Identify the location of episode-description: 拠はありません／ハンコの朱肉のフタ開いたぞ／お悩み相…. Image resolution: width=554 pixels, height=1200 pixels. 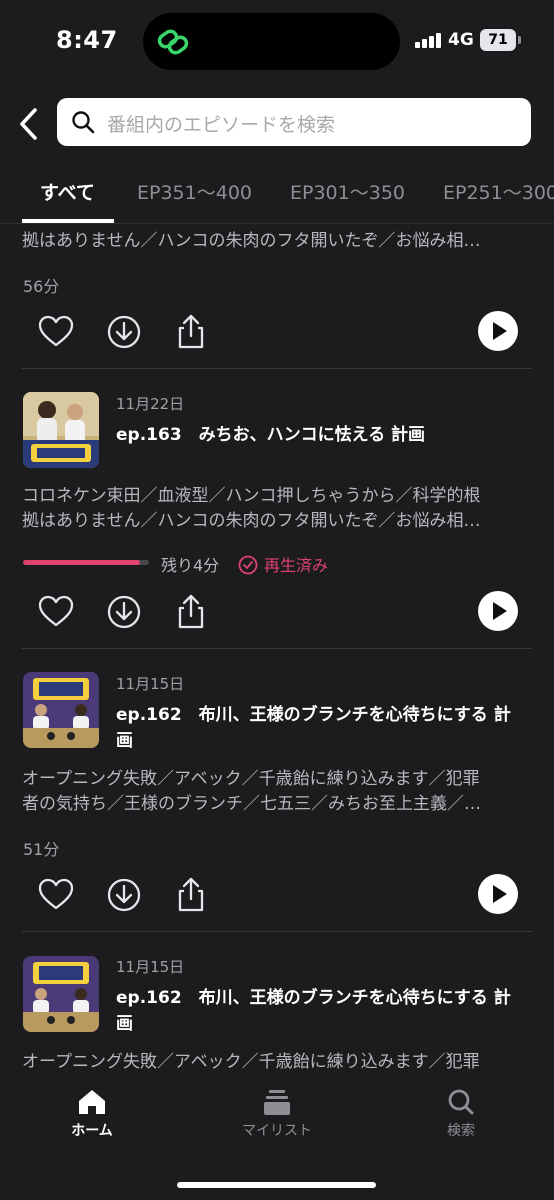
(251, 241).